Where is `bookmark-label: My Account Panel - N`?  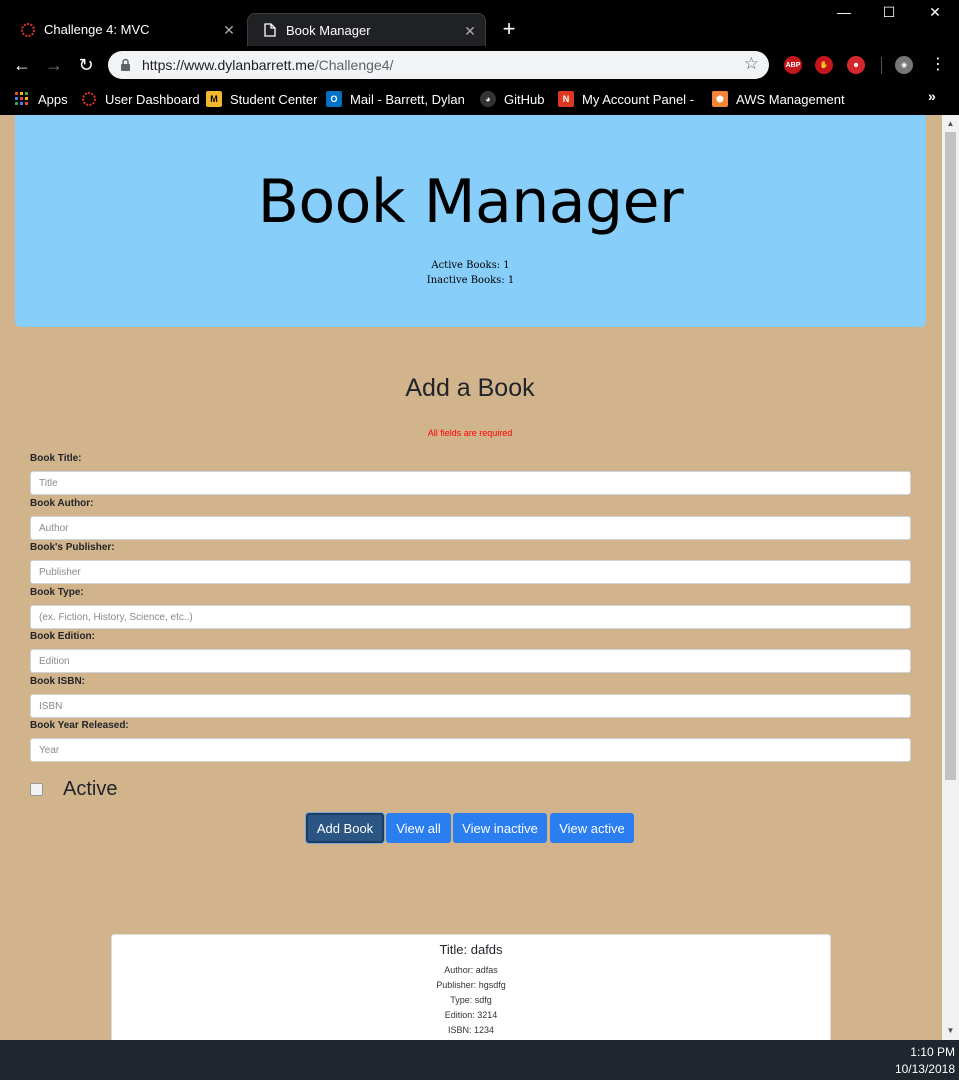
bookmark-label: My Account Panel - N is located at coordinates (639, 99).